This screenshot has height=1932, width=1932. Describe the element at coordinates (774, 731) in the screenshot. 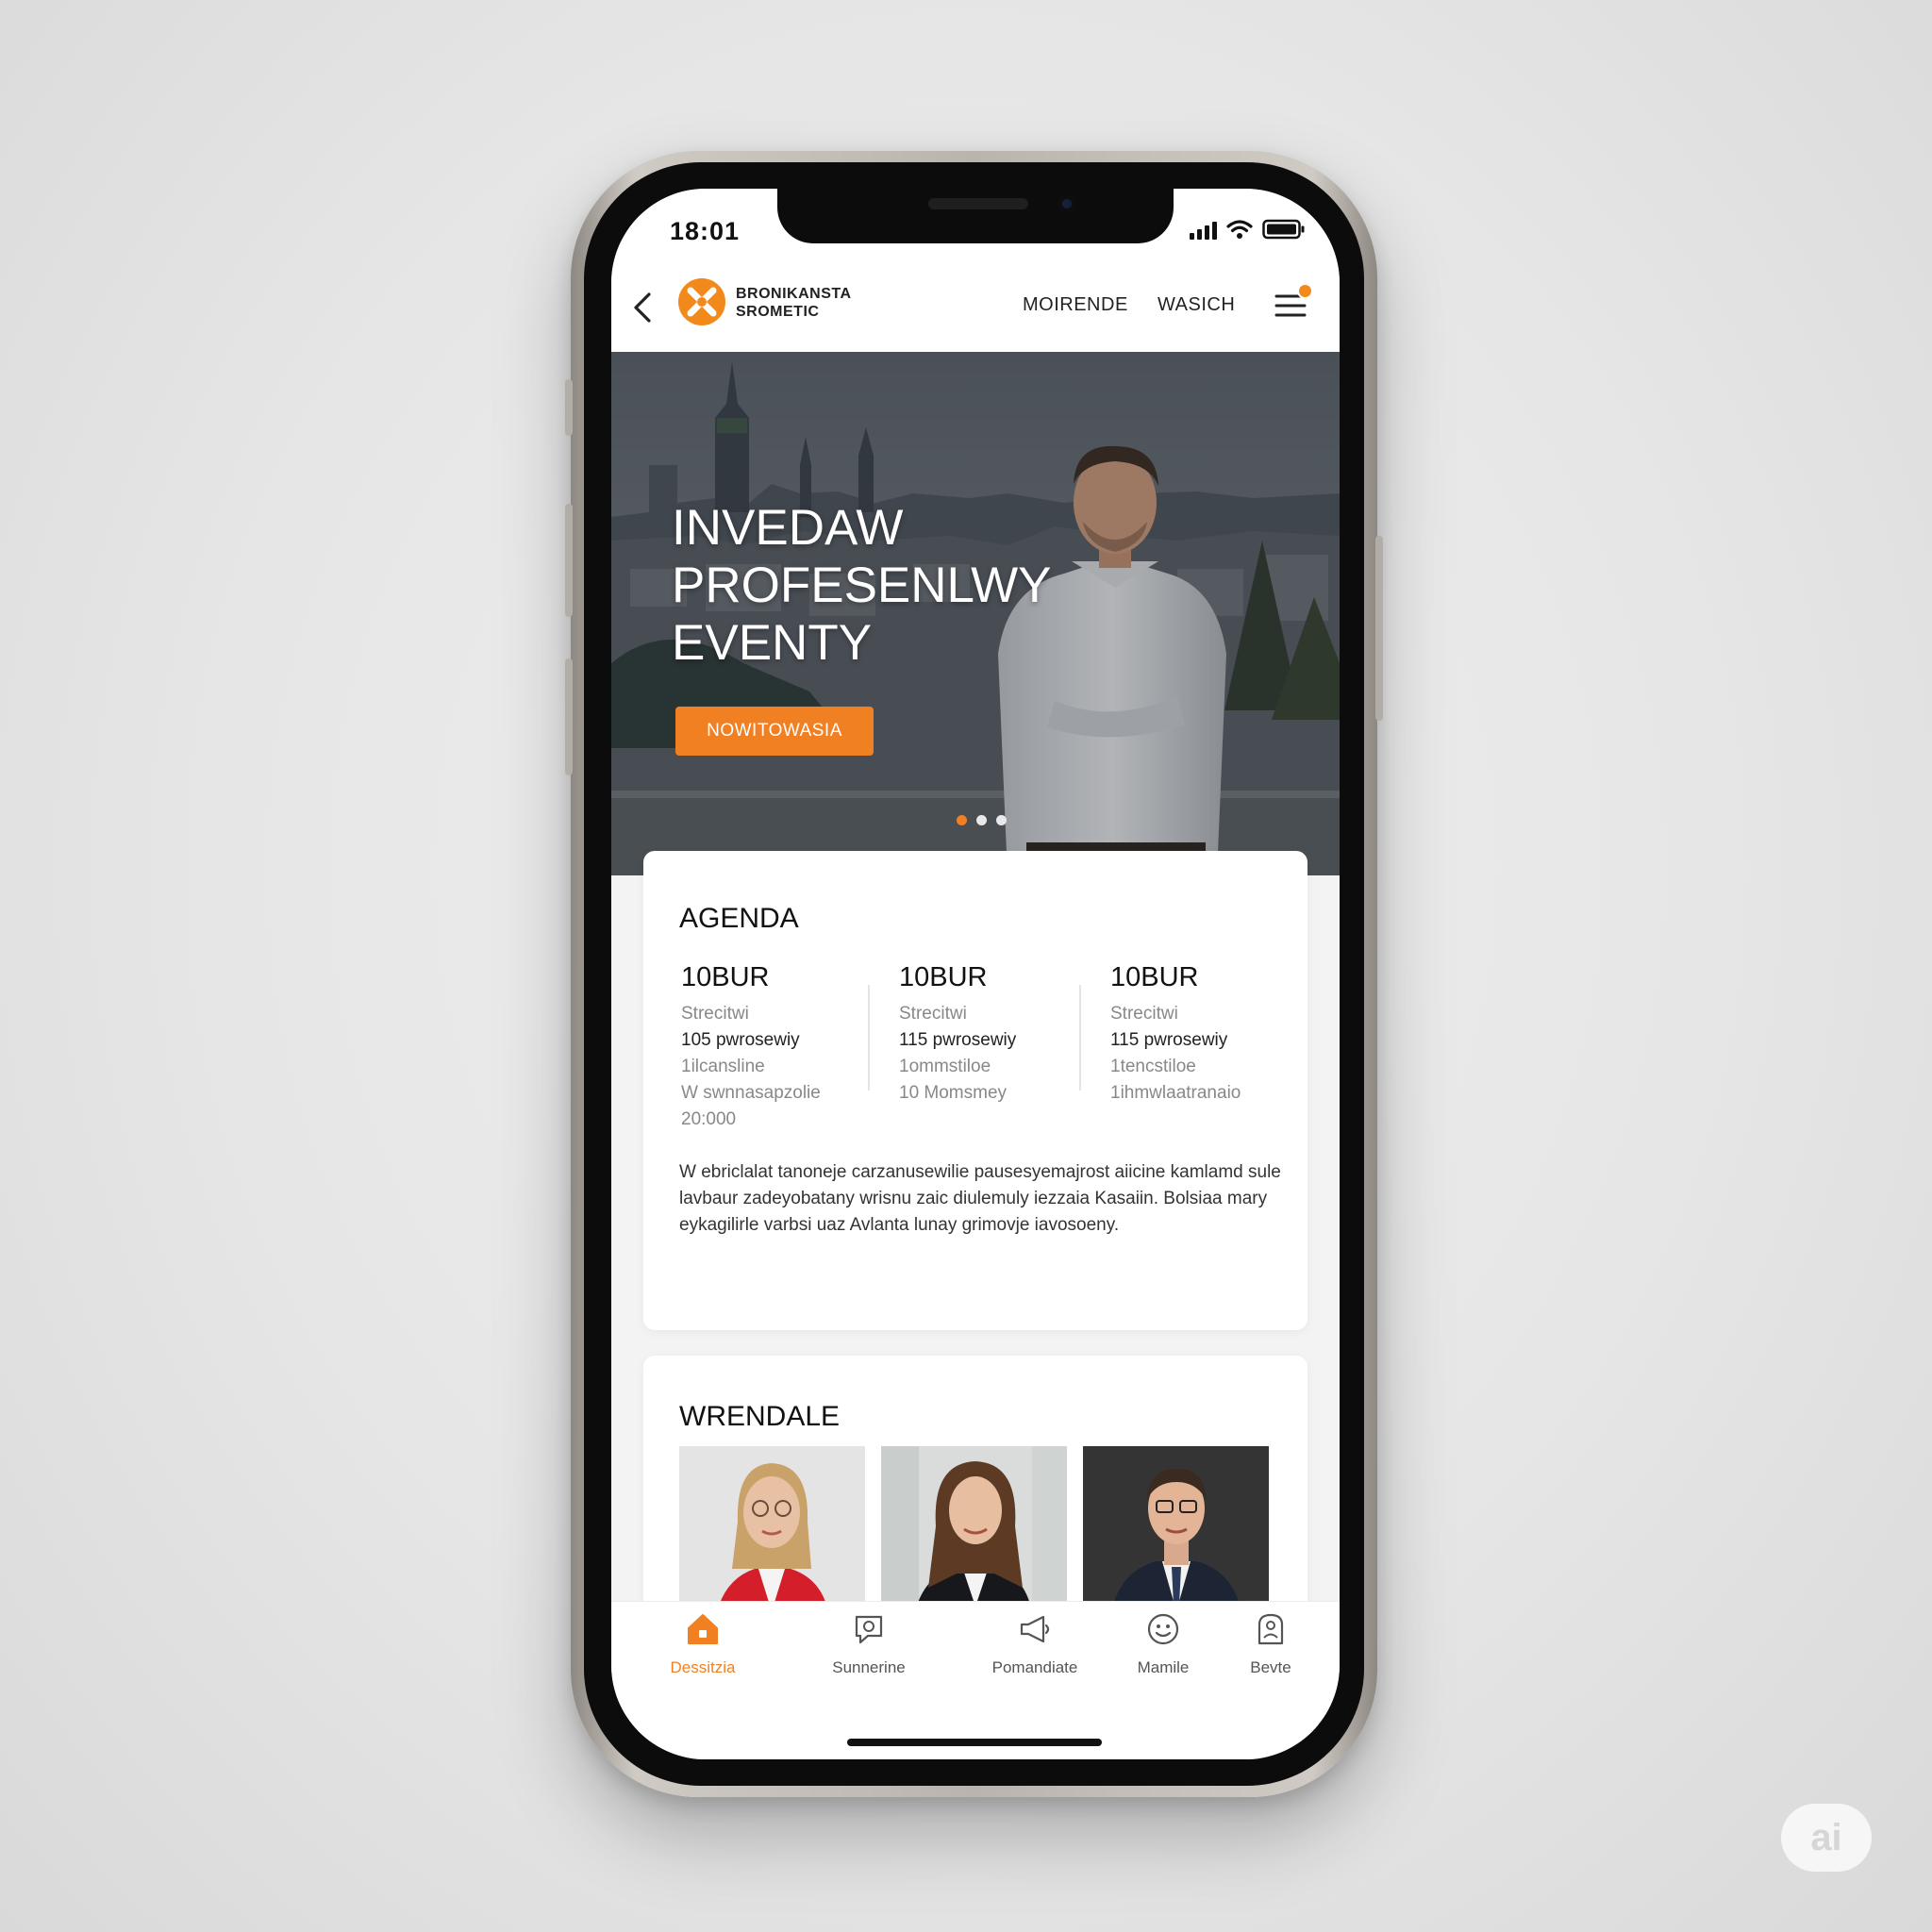

I see `hero-cta-button: NOWITOWASIA` at that location.